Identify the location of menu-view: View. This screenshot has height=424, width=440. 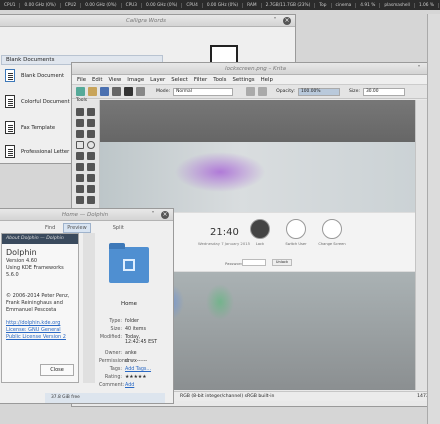
(114, 80).